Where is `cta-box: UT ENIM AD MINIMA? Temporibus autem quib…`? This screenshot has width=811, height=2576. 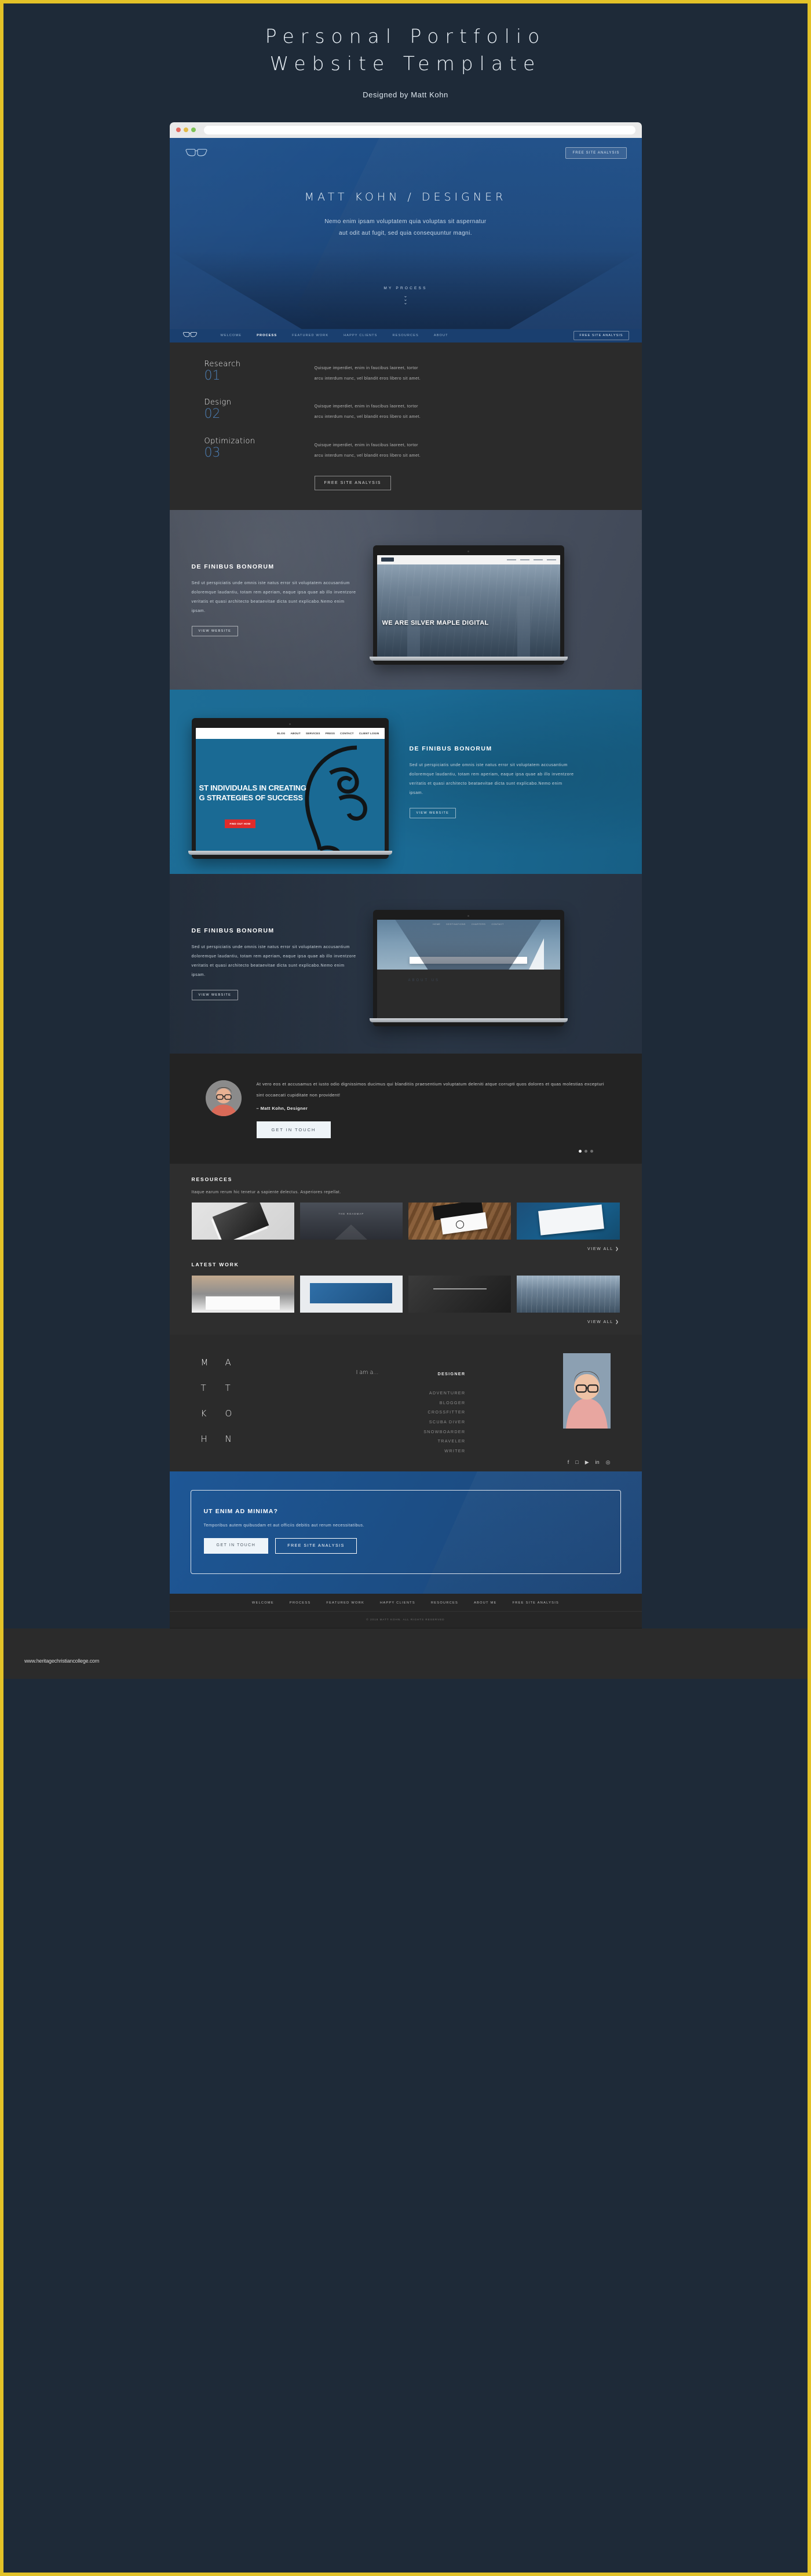 cta-box: UT ENIM AD MINIMA? Temporibus autem quib… is located at coordinates (405, 1532).